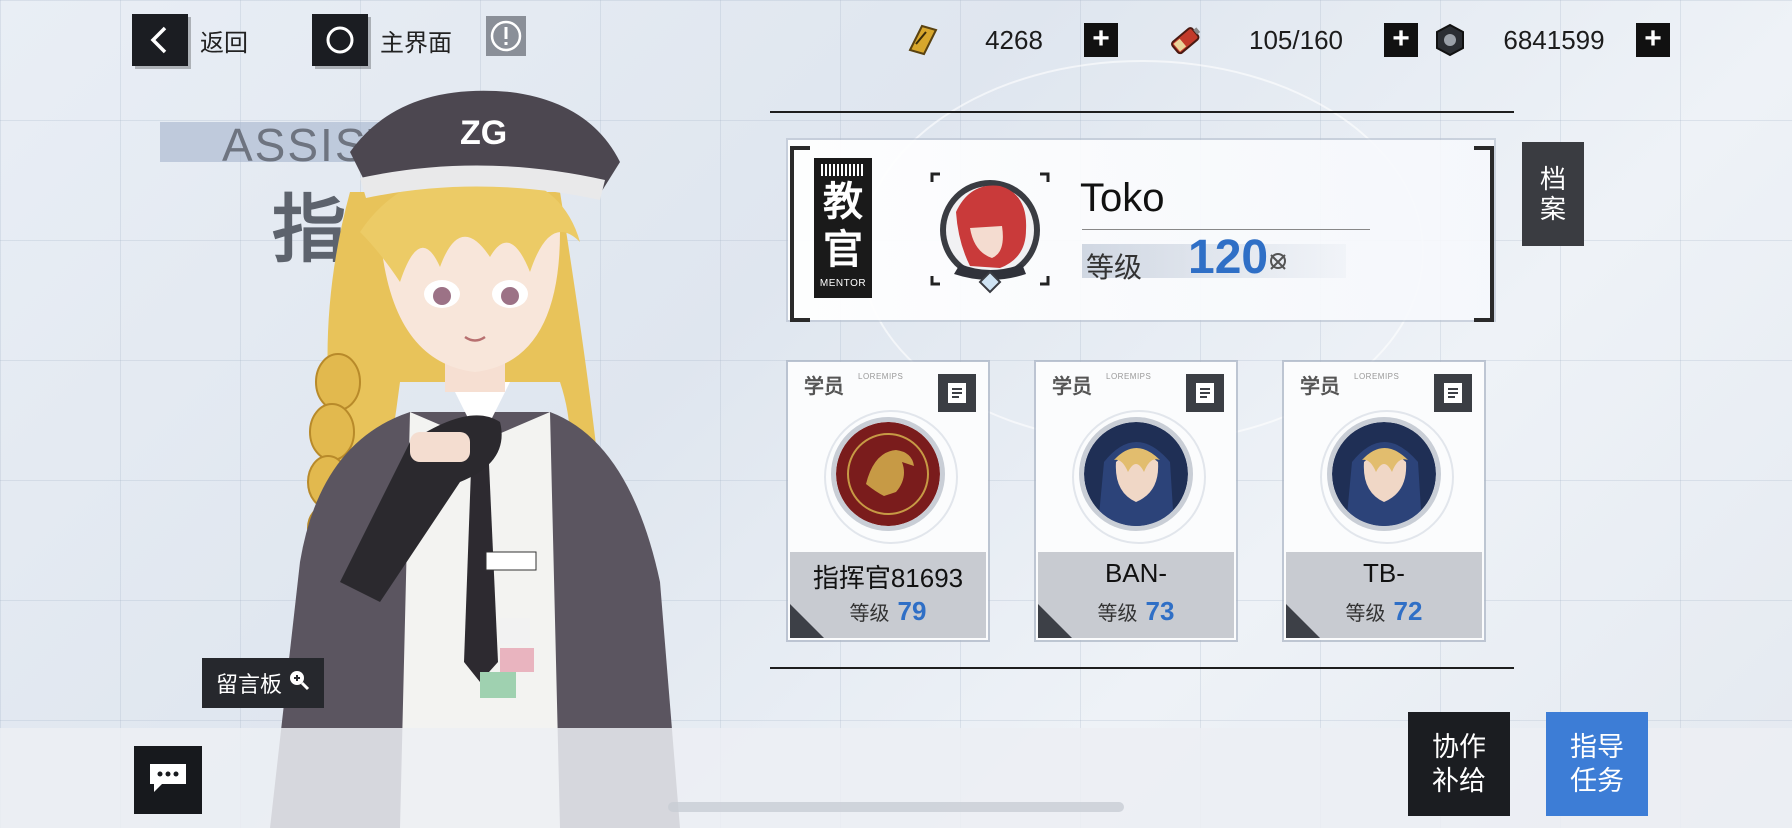 The width and height of the screenshot is (1792, 828). I want to click on student-card-1: 学员 LOREMIPS 指挥官81693 等级 79, so click(888, 501).